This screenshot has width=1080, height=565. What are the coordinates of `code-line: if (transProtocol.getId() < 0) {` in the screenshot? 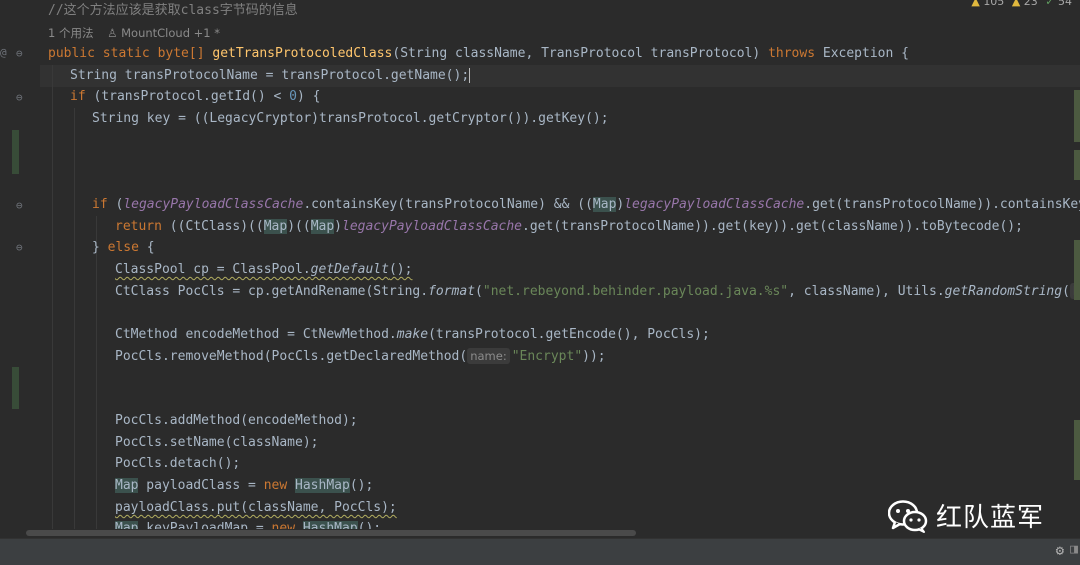 It's located at (195, 96).